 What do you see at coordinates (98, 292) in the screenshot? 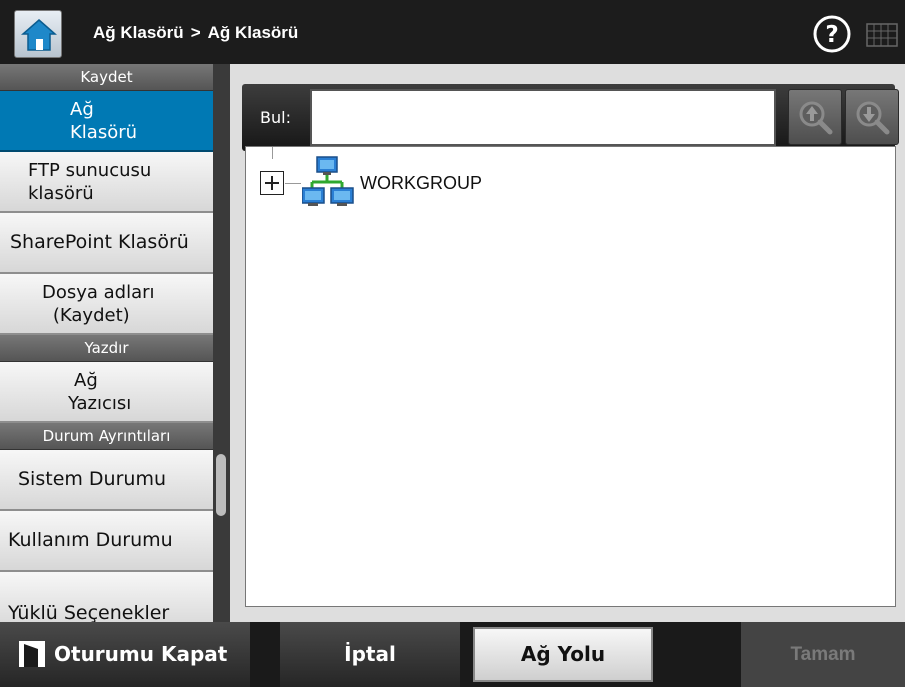
I see `sidebar-item-label: Dosya adları` at bounding box center [98, 292].